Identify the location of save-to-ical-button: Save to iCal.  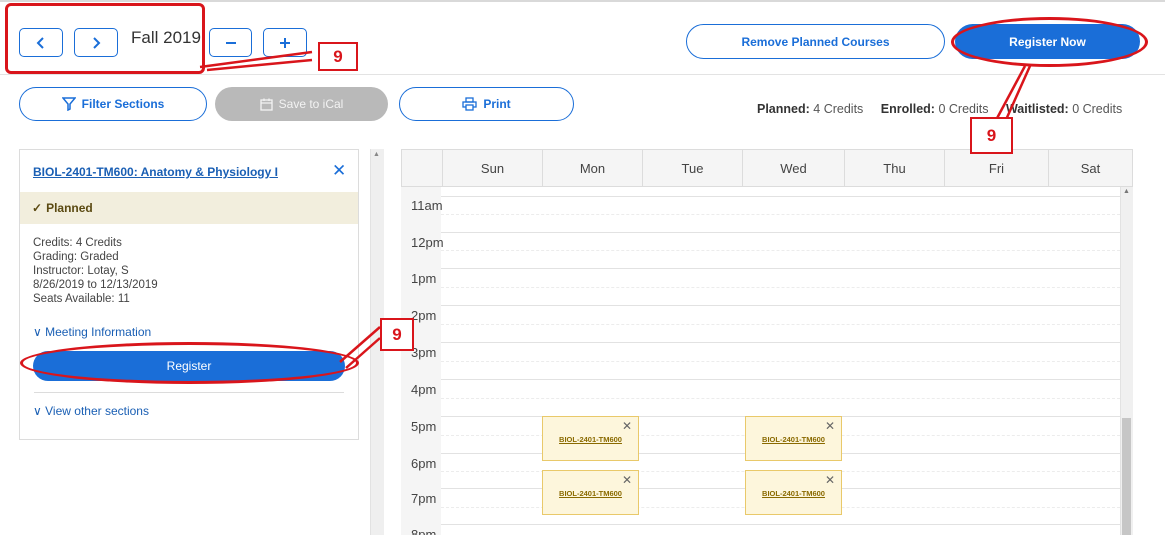
(301, 104).